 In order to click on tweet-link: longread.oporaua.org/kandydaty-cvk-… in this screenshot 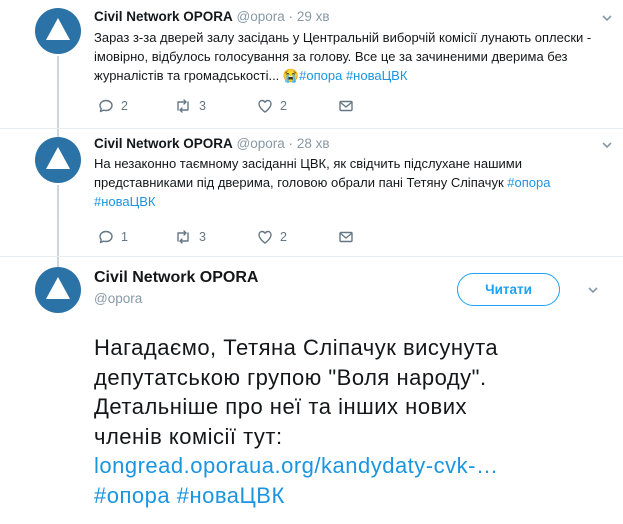, I will do `click(354, 466)`.